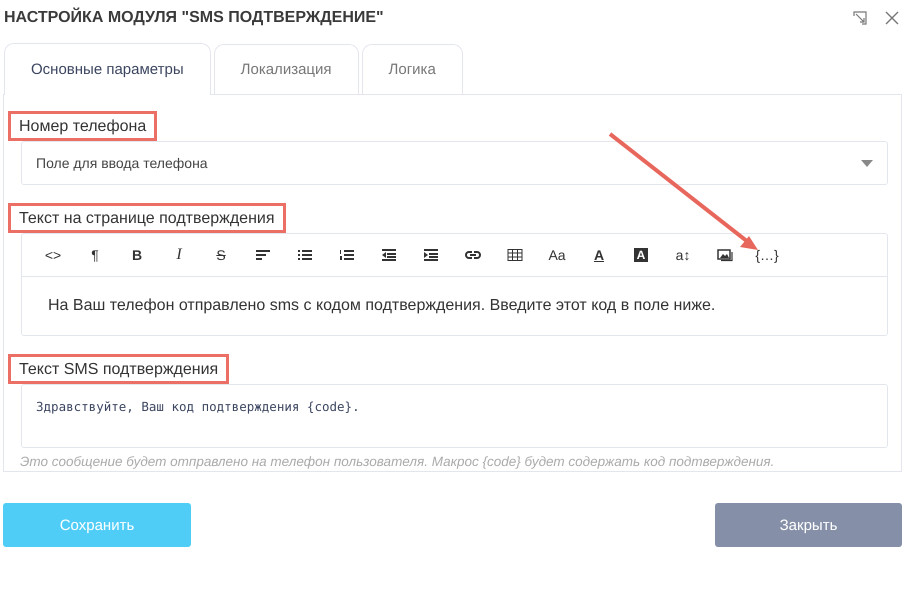 The image size is (905, 593). What do you see at coordinates (557, 255) in the screenshot?
I see `toolbar-button: Aa` at bounding box center [557, 255].